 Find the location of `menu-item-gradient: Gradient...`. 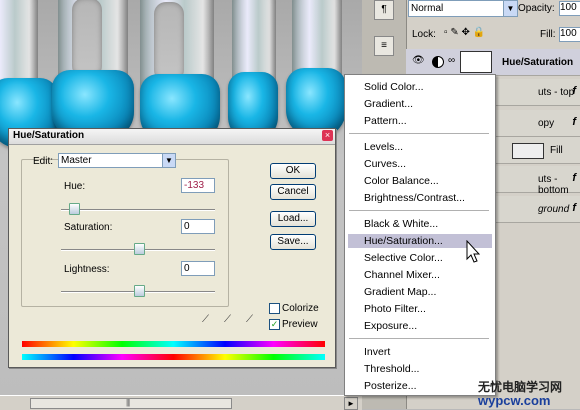

menu-item-gradient: Gradient... is located at coordinates (388, 104).